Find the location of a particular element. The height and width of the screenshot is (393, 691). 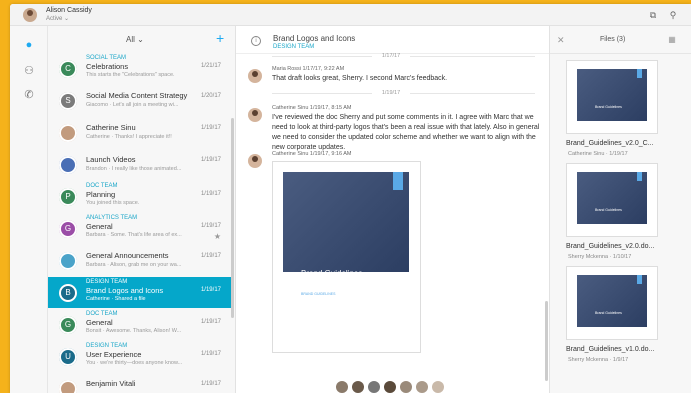

conversation-header: i Brand Logos and Icons DESIGN TEAM is located at coordinates (392, 40).